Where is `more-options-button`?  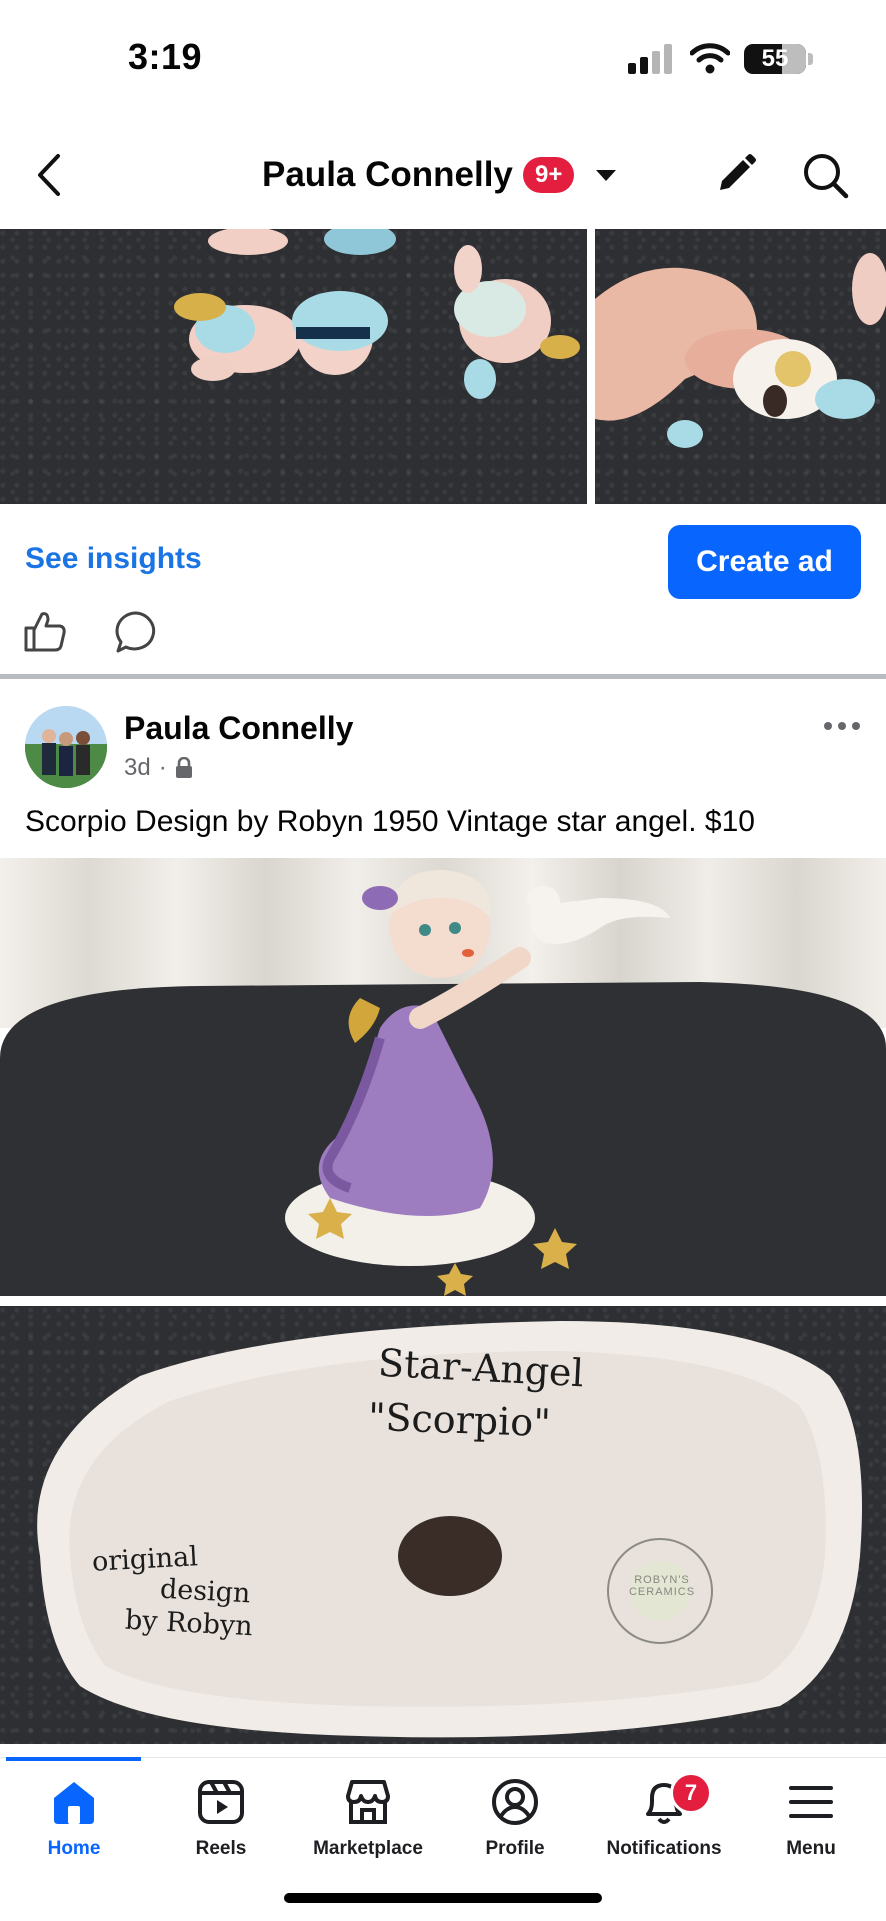
more-options-button is located at coordinates (842, 727).